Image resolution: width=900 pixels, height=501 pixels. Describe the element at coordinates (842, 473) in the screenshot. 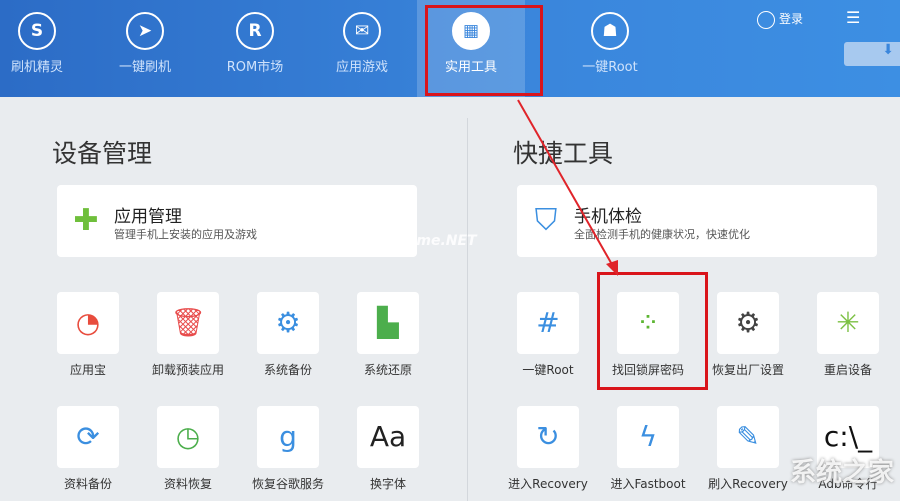

I see `watermark: 系统之家` at that location.